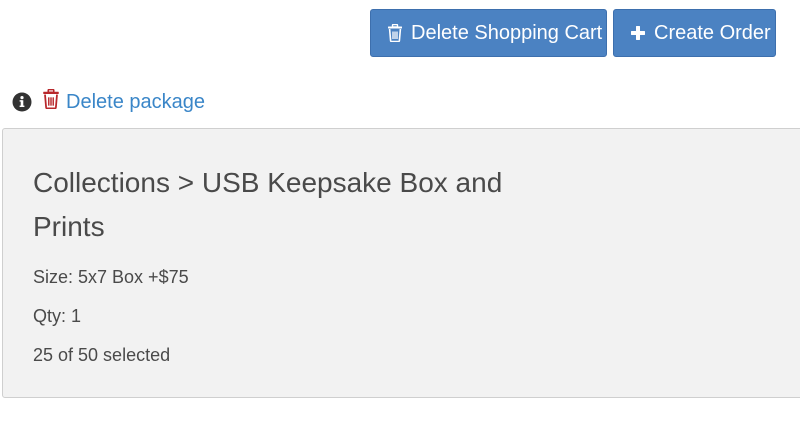 Image resolution: width=800 pixels, height=421 pixels. What do you see at coordinates (712, 32) in the screenshot?
I see `create-order-label: Create Order` at bounding box center [712, 32].